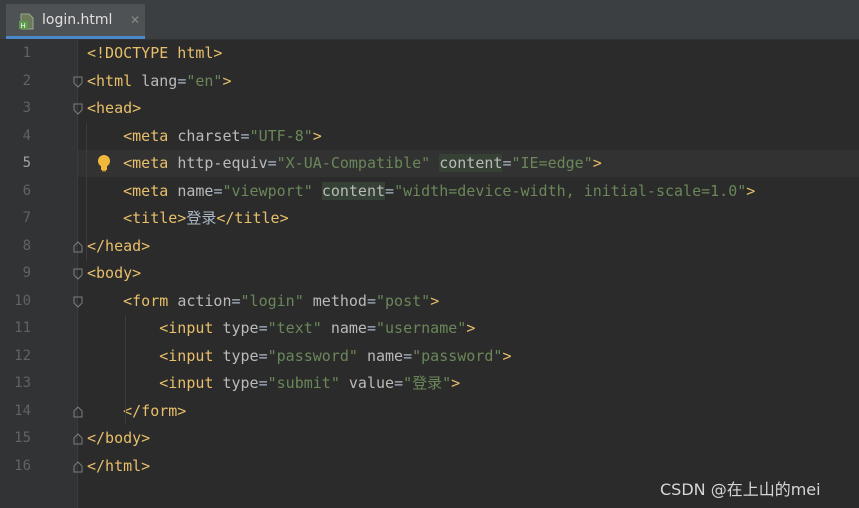 This screenshot has height=508, width=859. I want to click on line-number: 5, so click(26, 163).